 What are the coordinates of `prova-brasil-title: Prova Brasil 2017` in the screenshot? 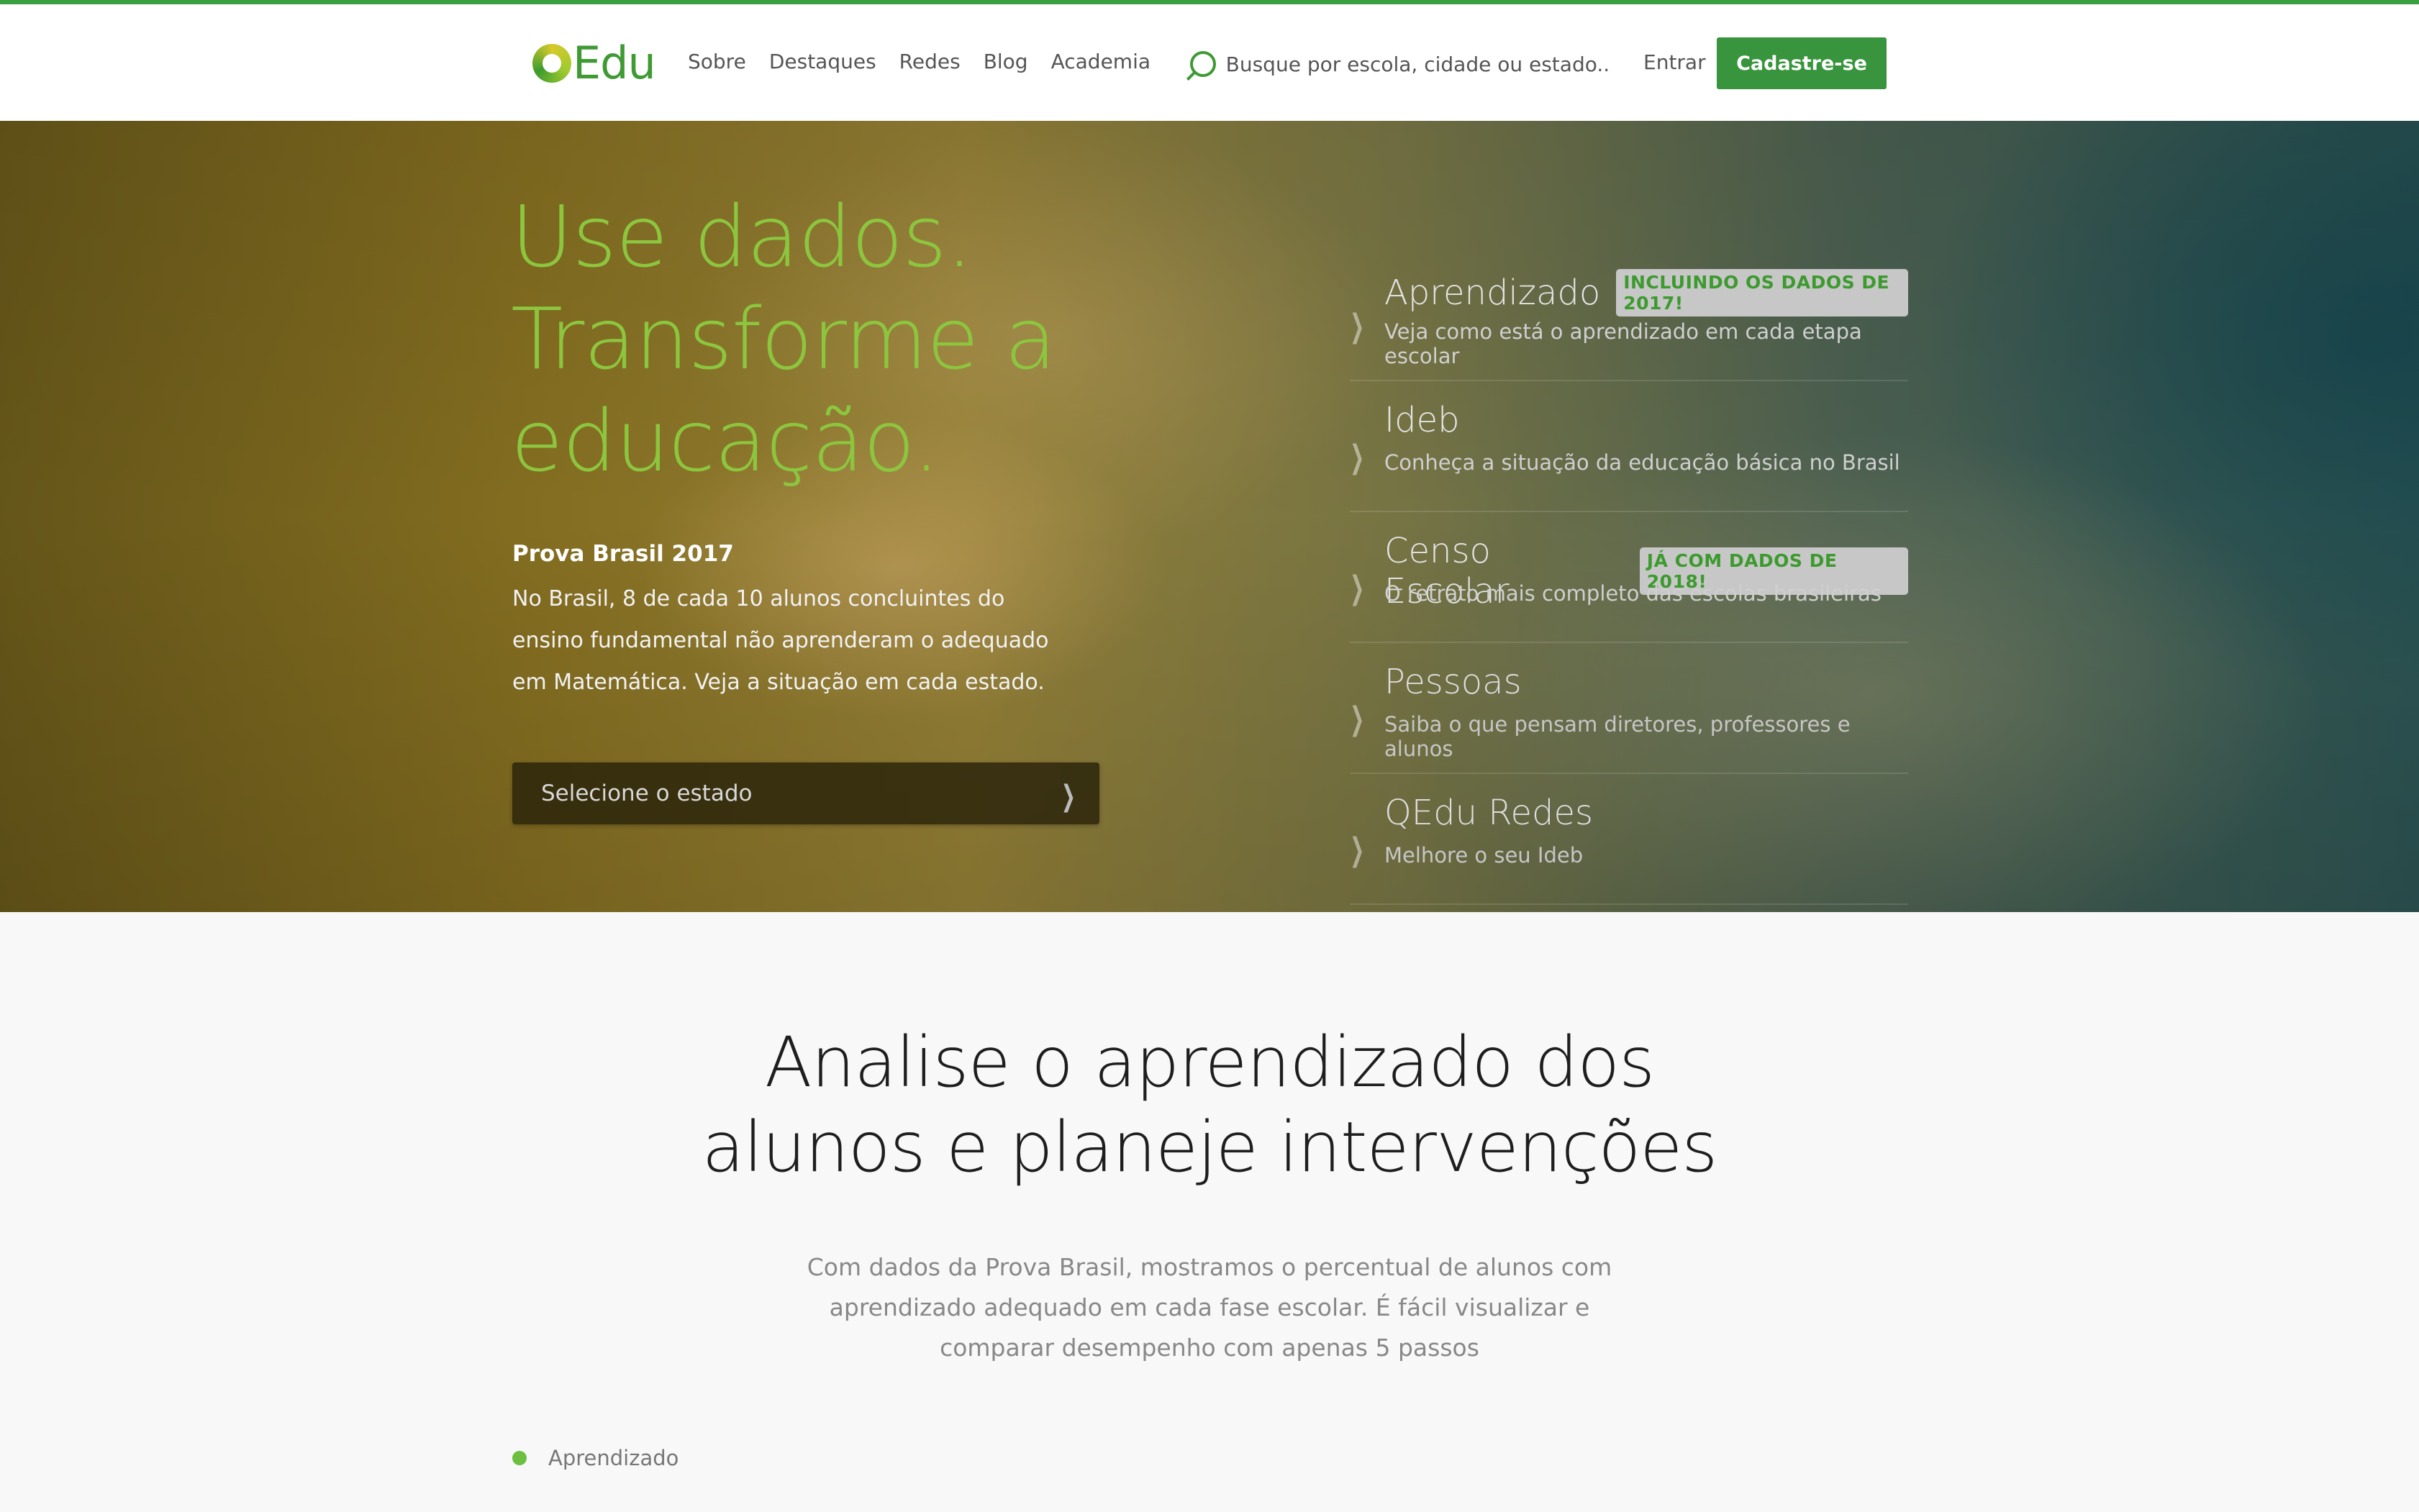 It's located at (623, 554).